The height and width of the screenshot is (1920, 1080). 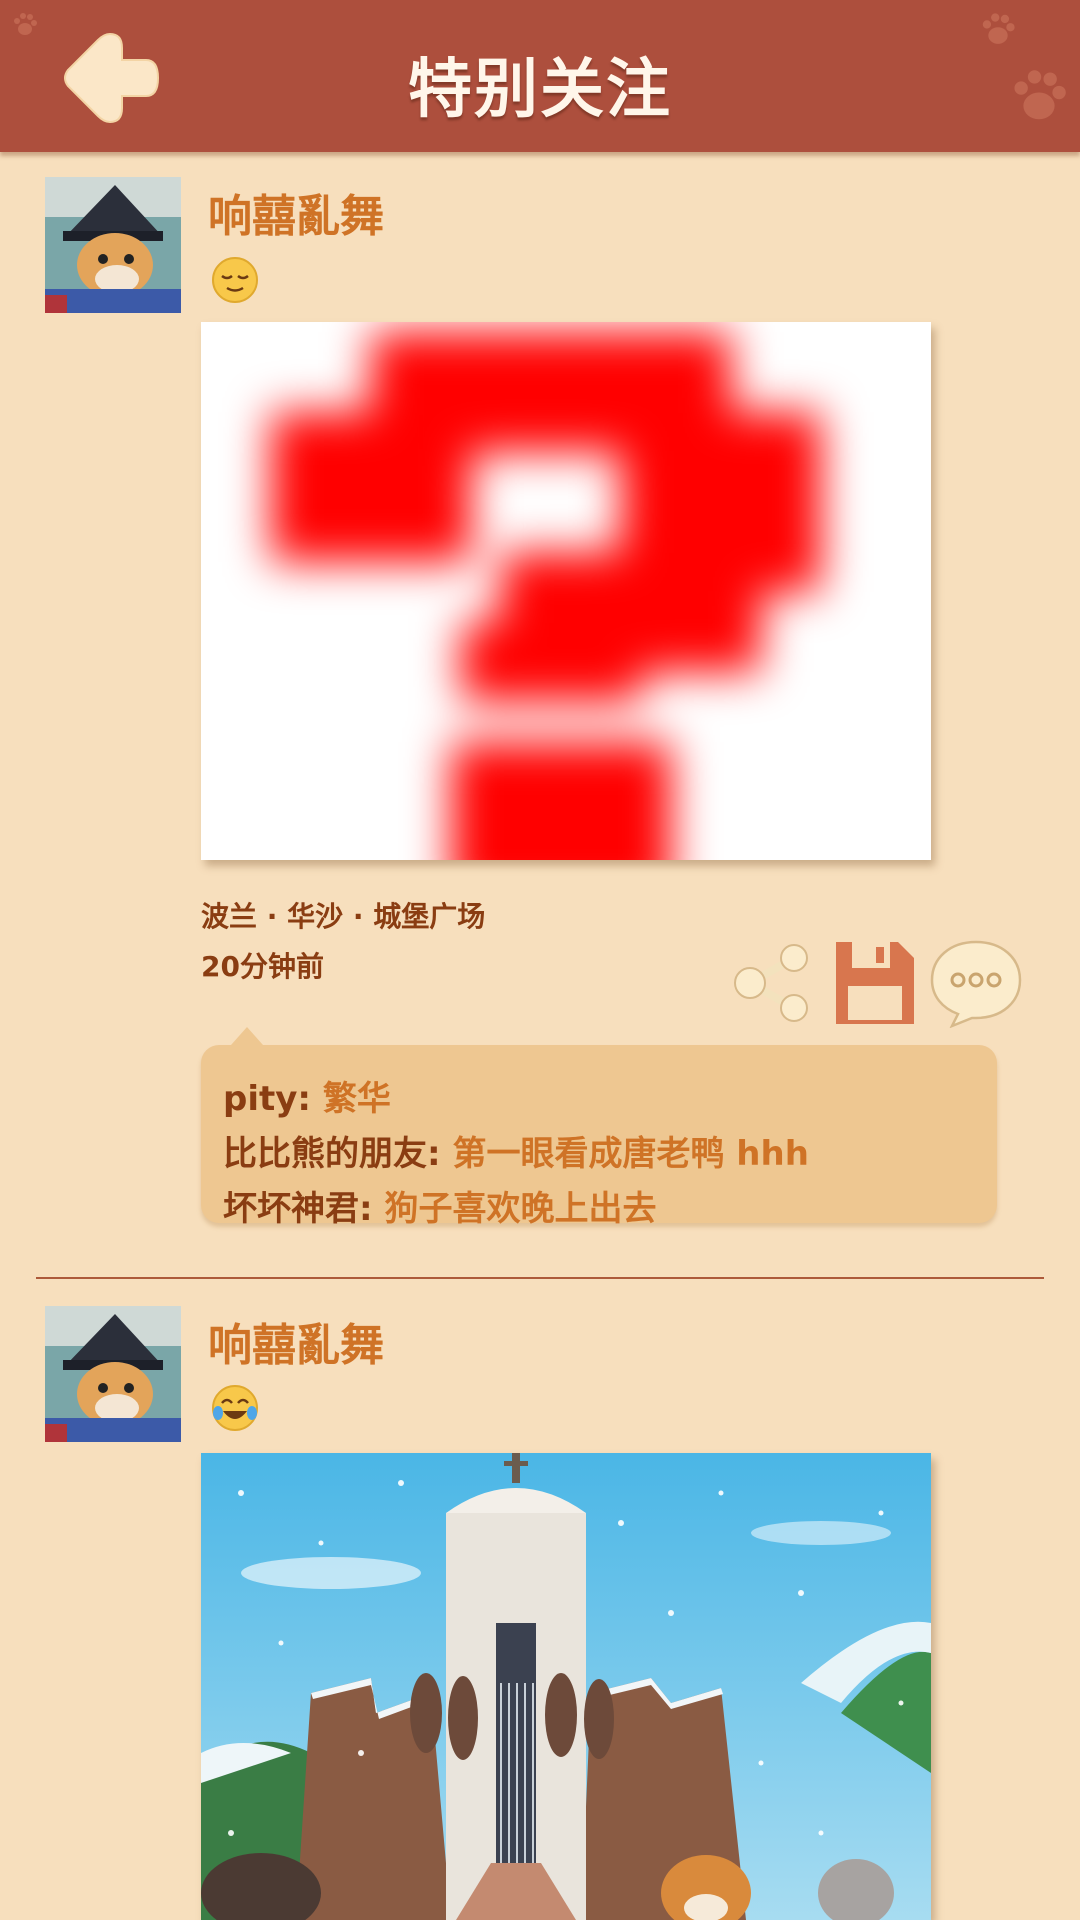 I want to click on top-bar: 特别关注, so click(x=540, y=76).